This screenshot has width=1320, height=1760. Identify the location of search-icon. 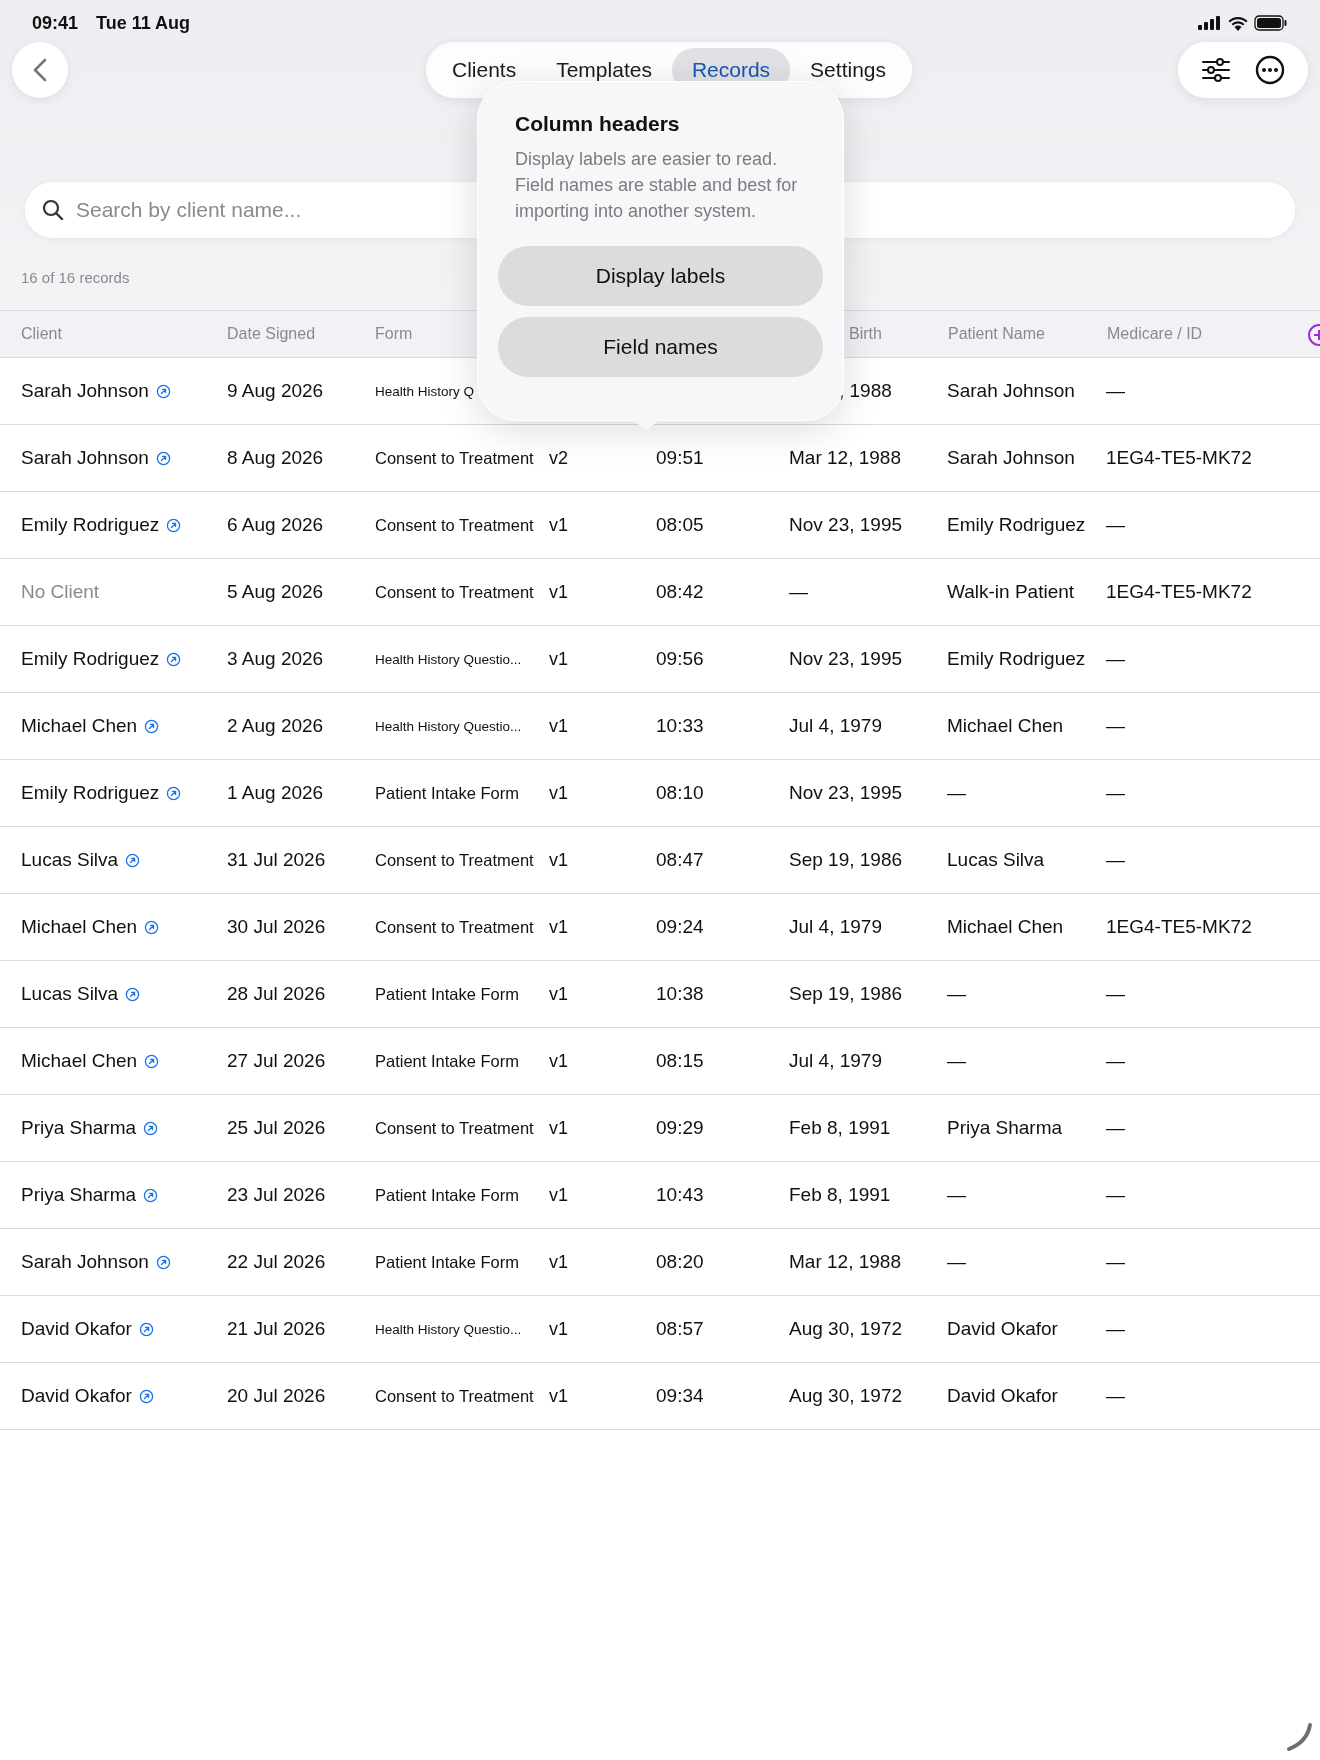
(53, 210).